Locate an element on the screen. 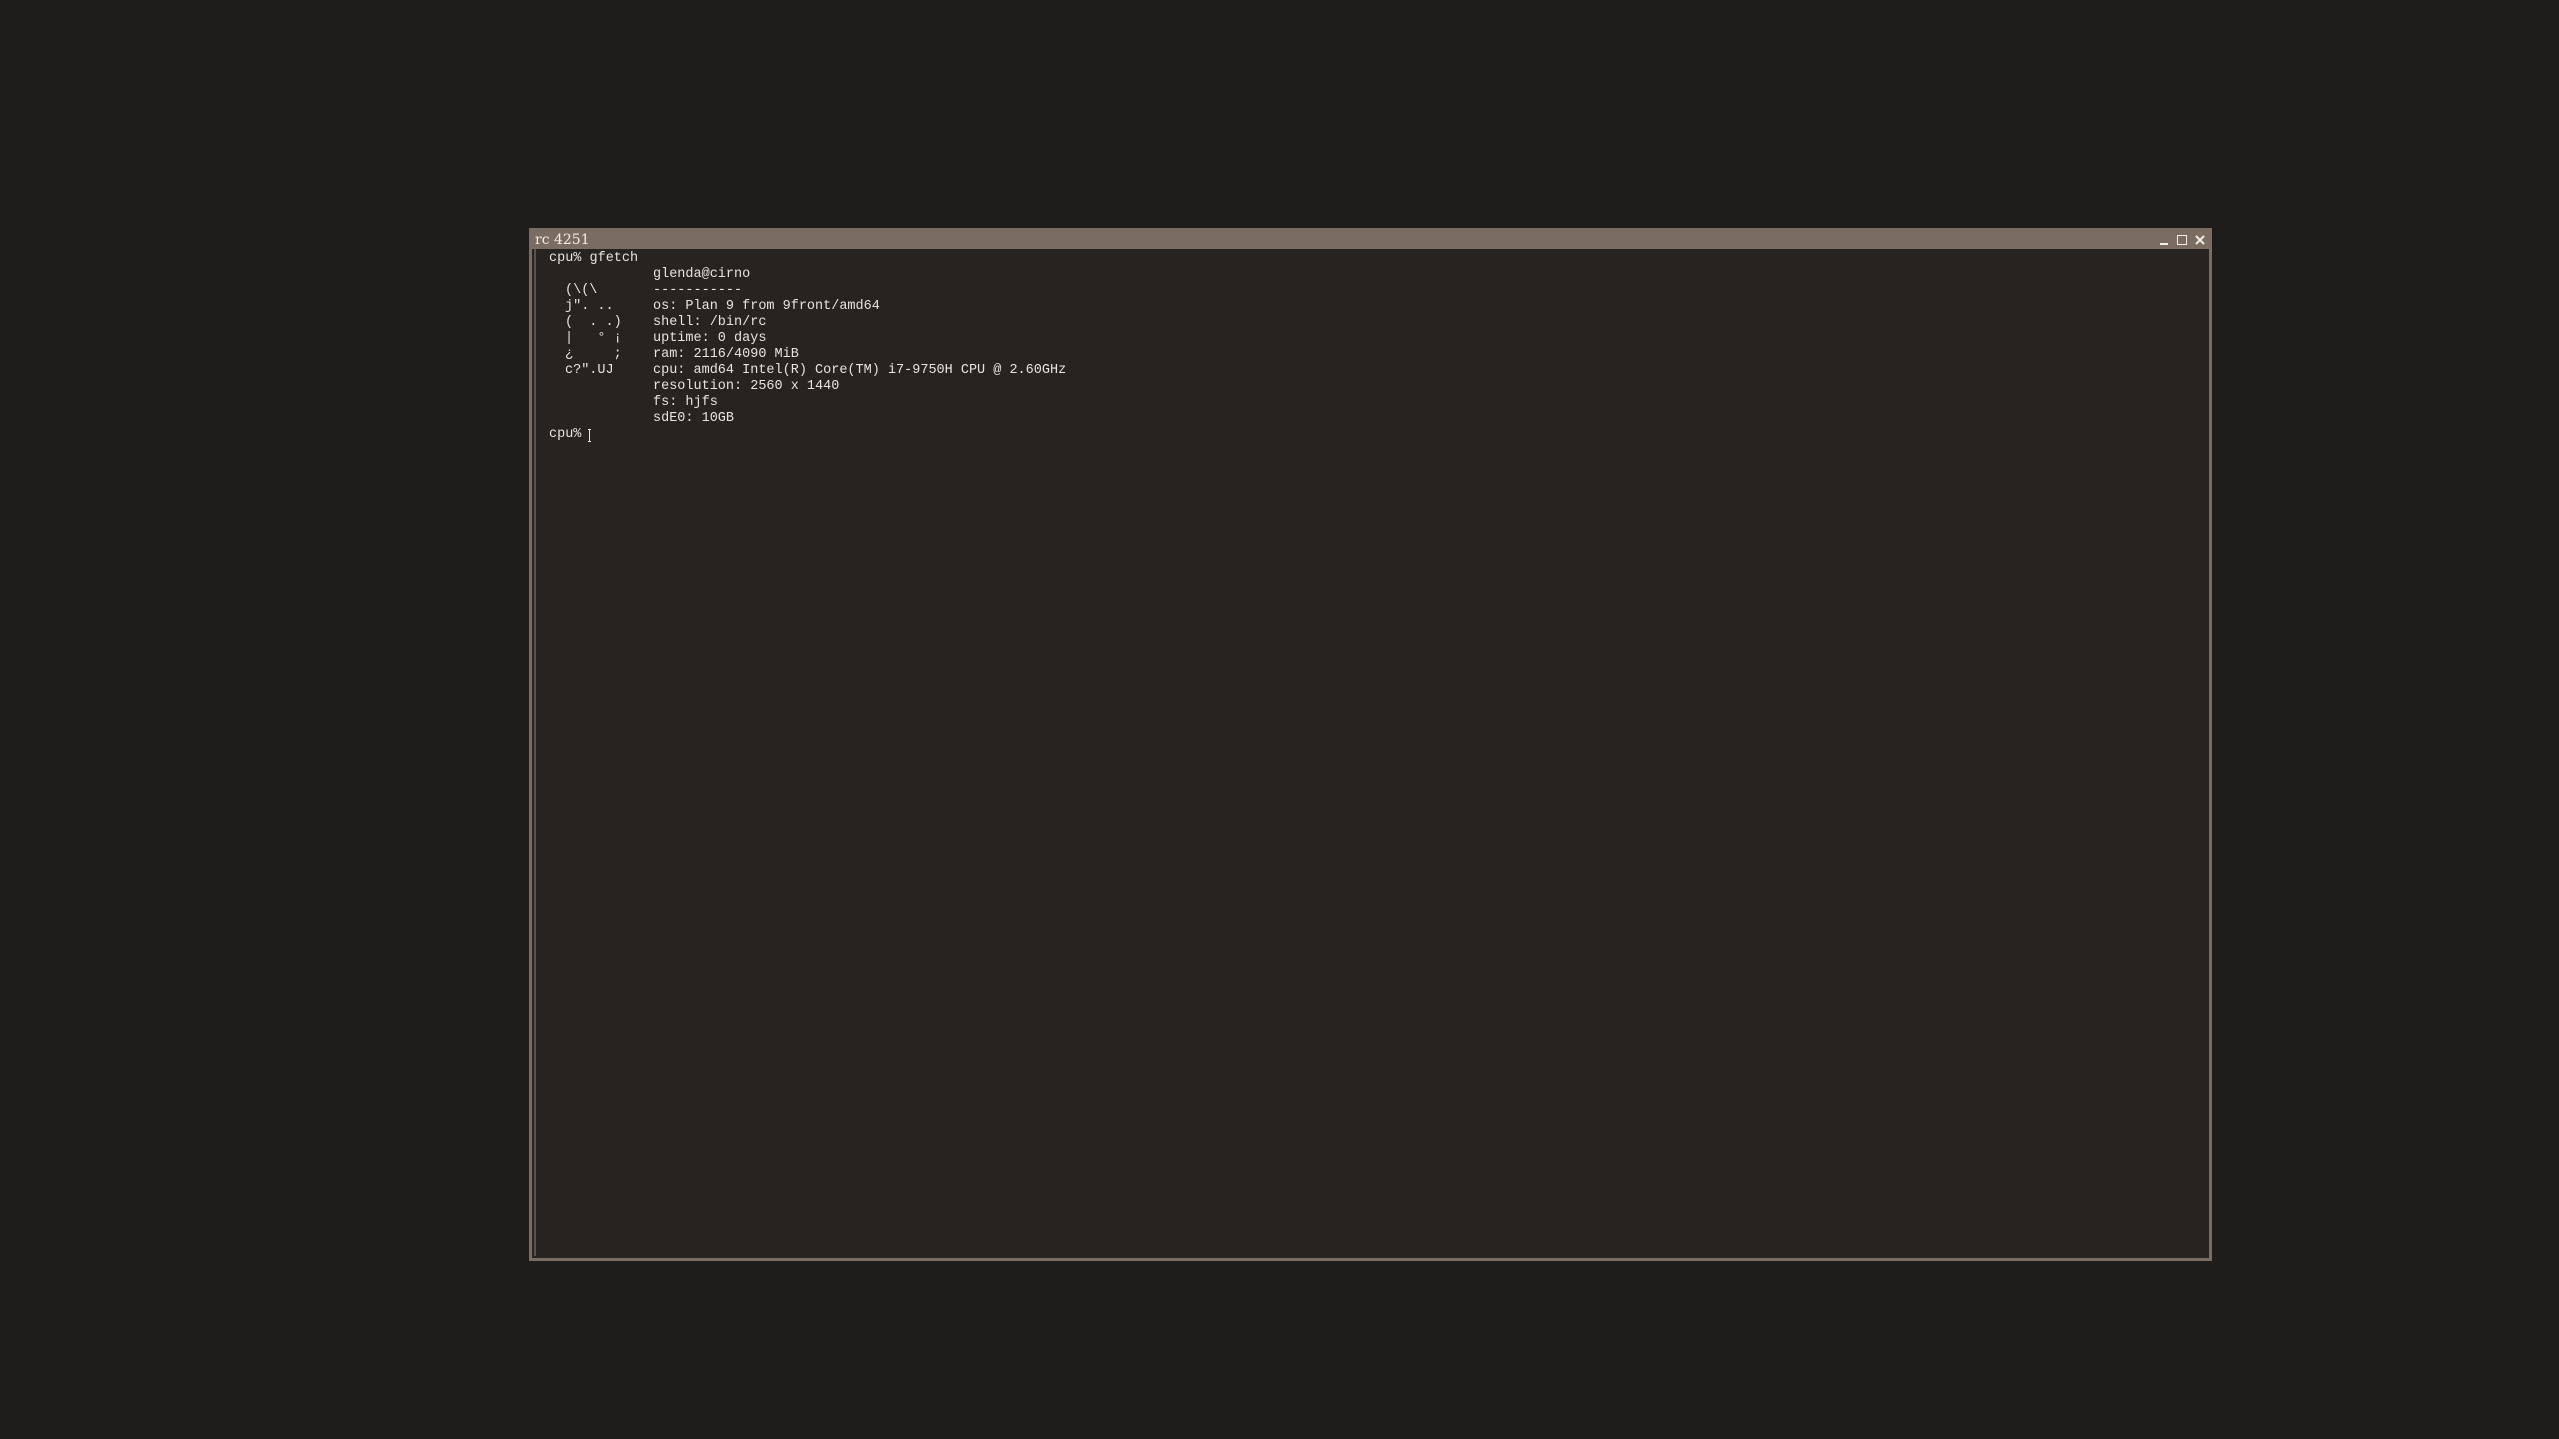 The width and height of the screenshot is (2559, 1439). info-disk: sdE0: 10GB is located at coordinates (694, 418).